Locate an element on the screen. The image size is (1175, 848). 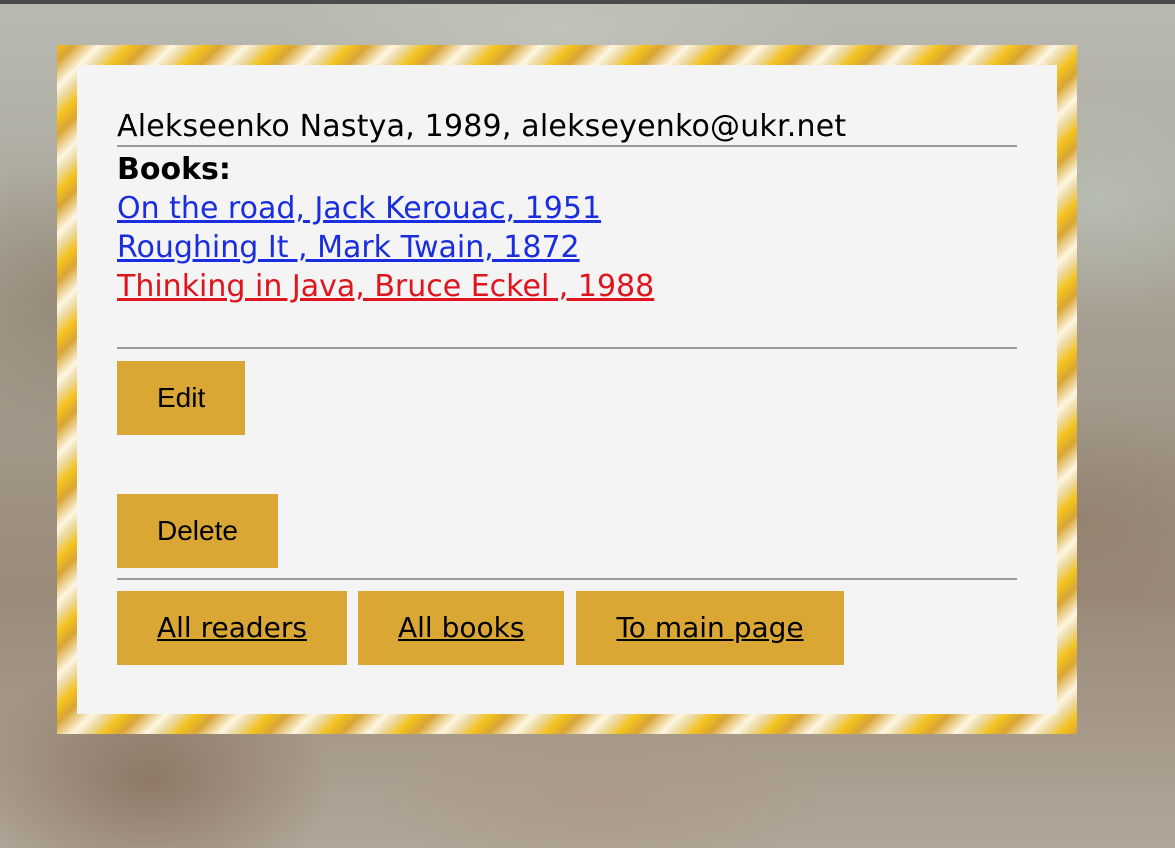
book-link: Roughing It , Mark Twain, 1872 is located at coordinates (348, 247).